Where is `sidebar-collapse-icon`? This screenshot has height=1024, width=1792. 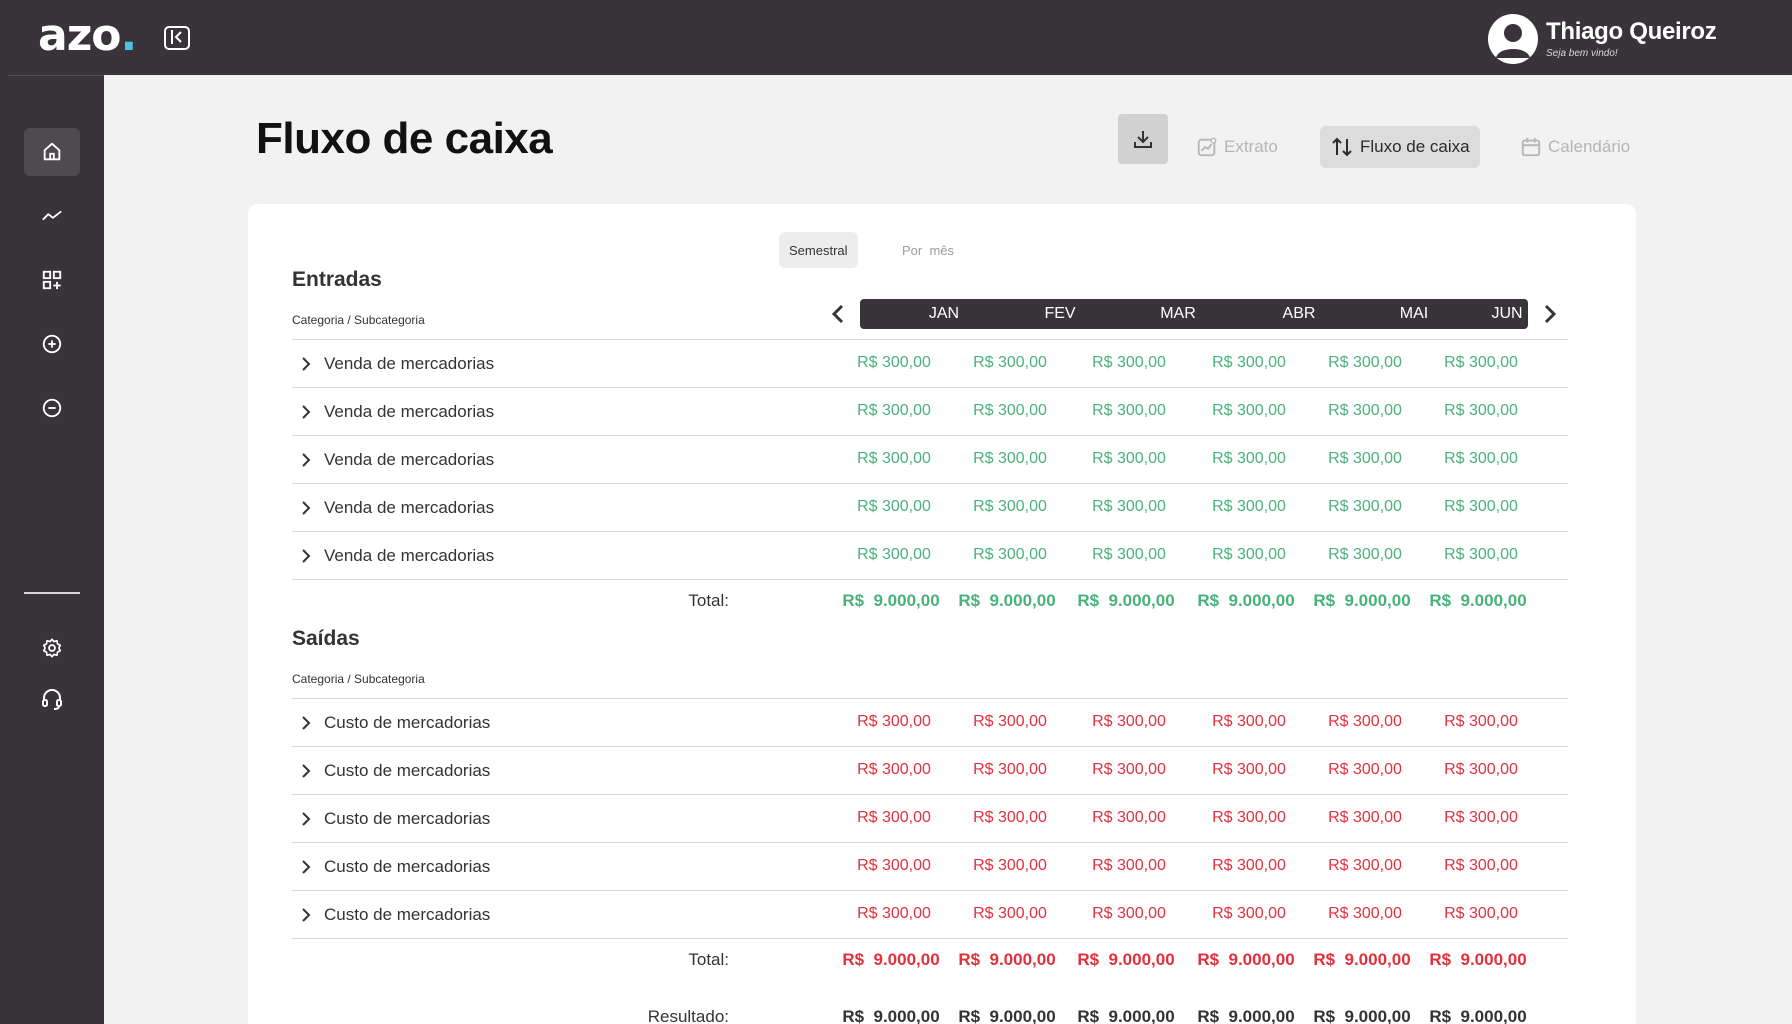
sidebar-collapse-icon is located at coordinates (177, 38).